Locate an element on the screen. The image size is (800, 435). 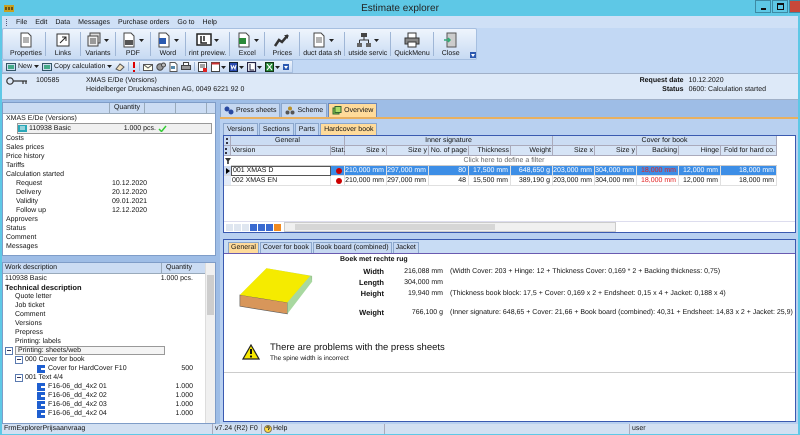
mail-icon is located at coordinates (148, 66).